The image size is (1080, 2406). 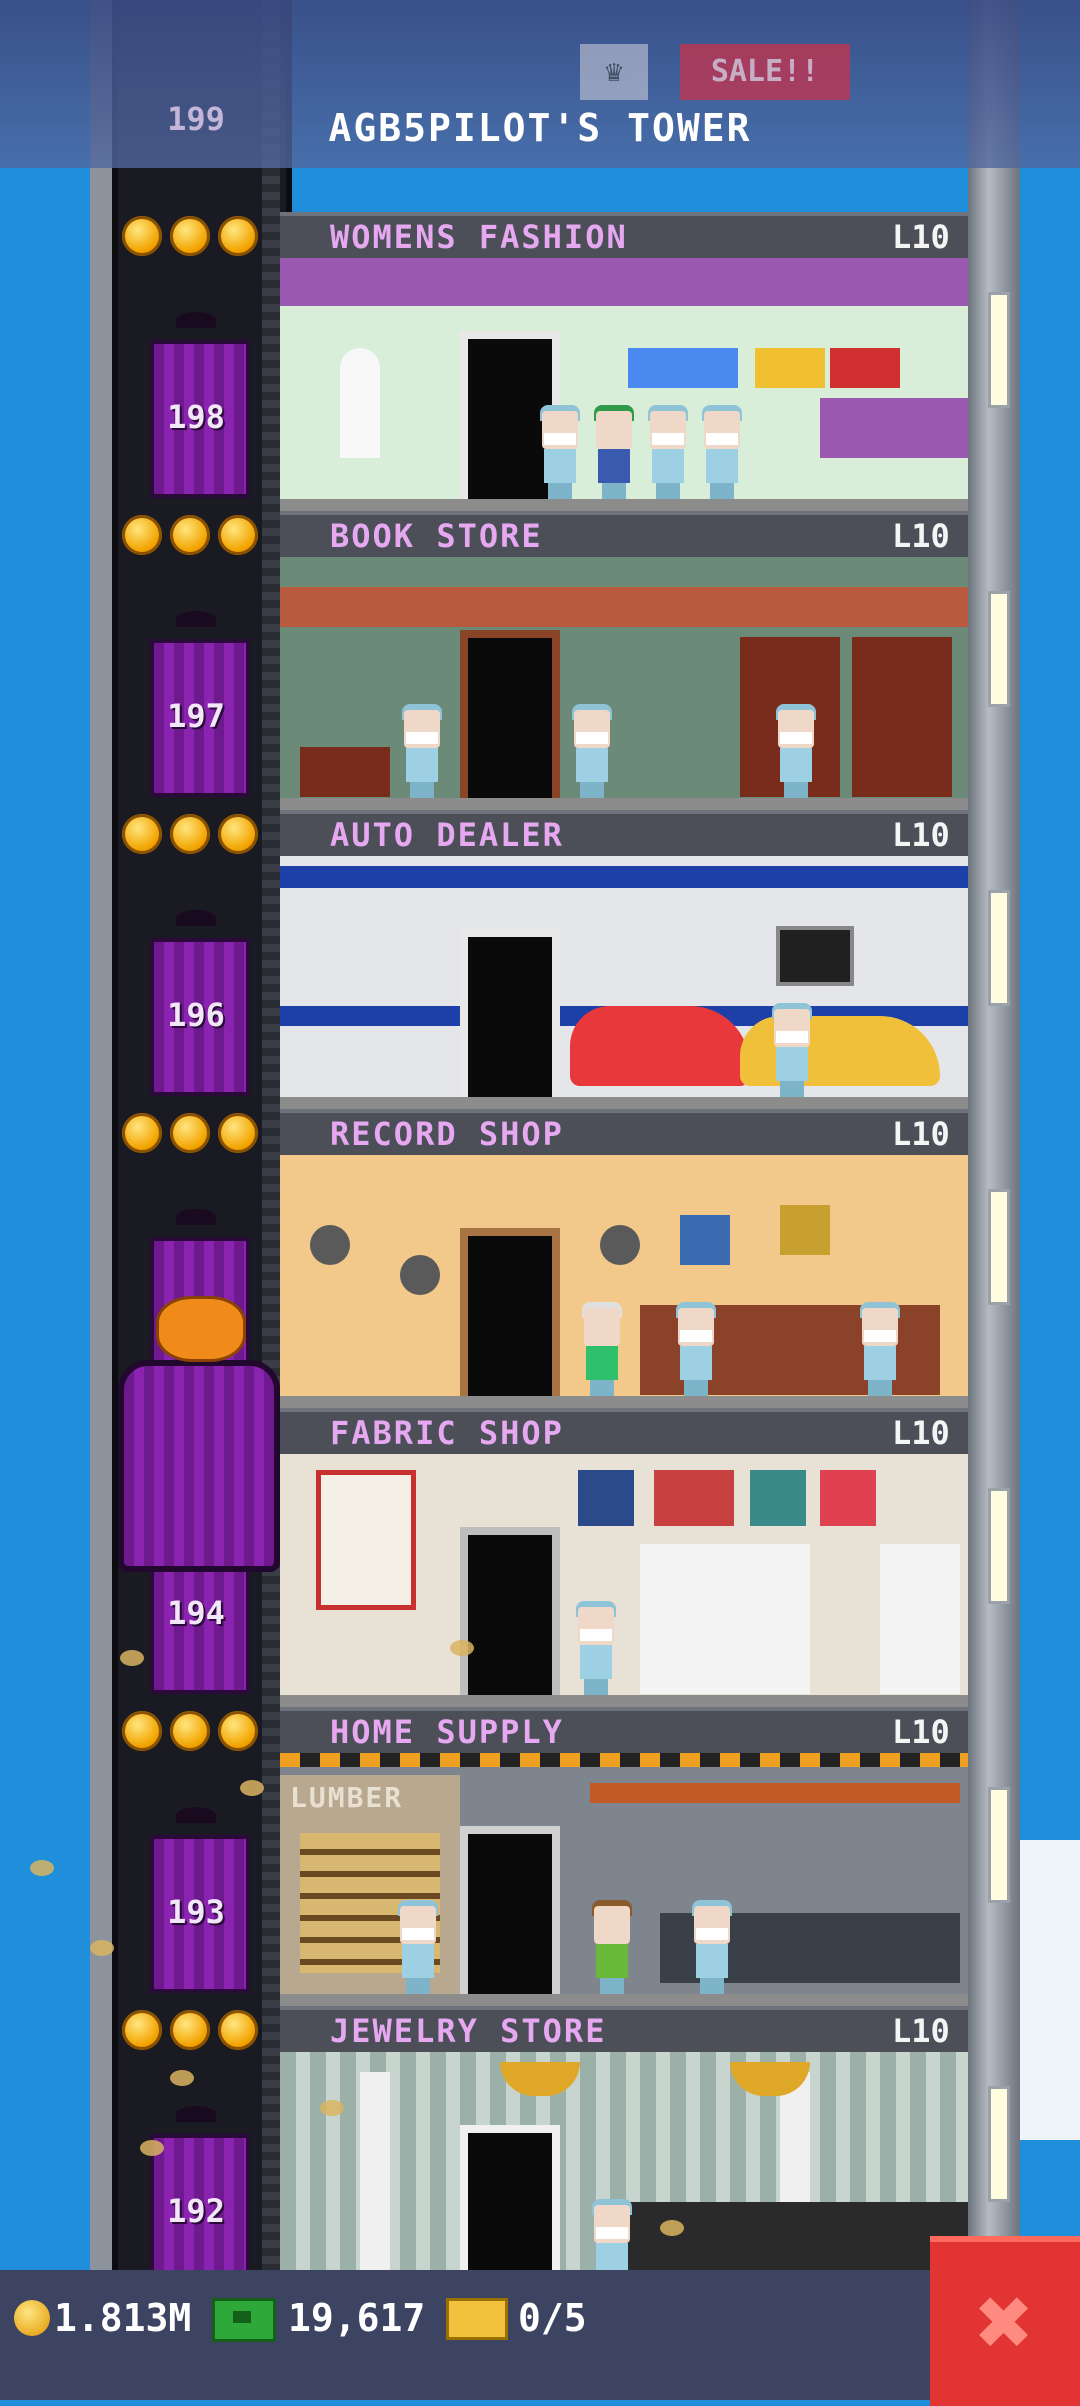 What do you see at coordinates (447, 1134) in the screenshot?
I see `store-name: RECORD SHOP` at bounding box center [447, 1134].